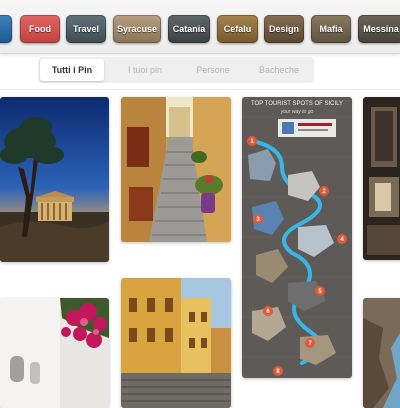  What do you see at coordinates (331, 29) in the screenshot?
I see `category-chip-mafia: Mafia` at bounding box center [331, 29].